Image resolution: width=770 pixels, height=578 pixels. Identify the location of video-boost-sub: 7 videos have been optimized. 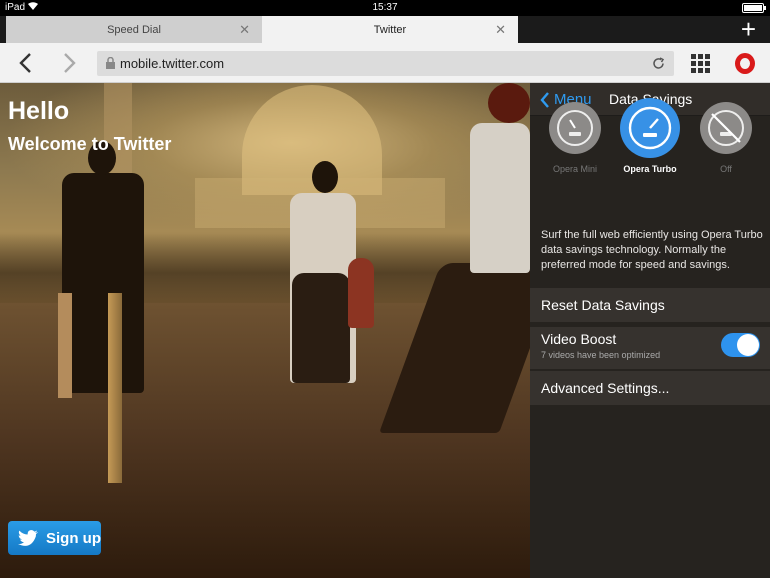
(601, 355).